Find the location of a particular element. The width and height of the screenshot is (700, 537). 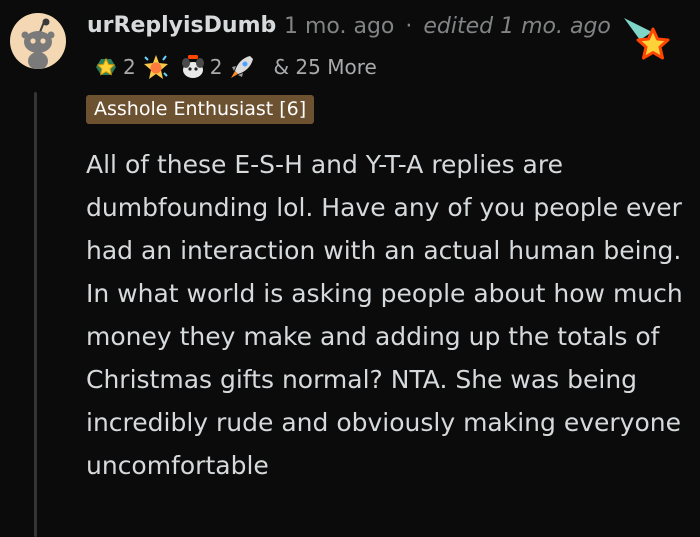

star-award-icon is located at coordinates (647, 39).